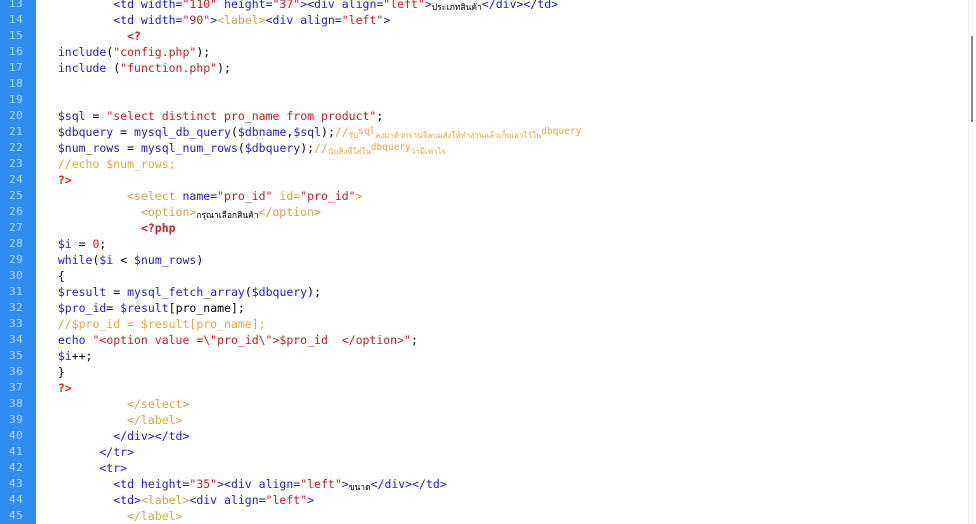  Describe the element at coordinates (506, 52) in the screenshot. I see `code-line-16: include("config.php");` at that location.